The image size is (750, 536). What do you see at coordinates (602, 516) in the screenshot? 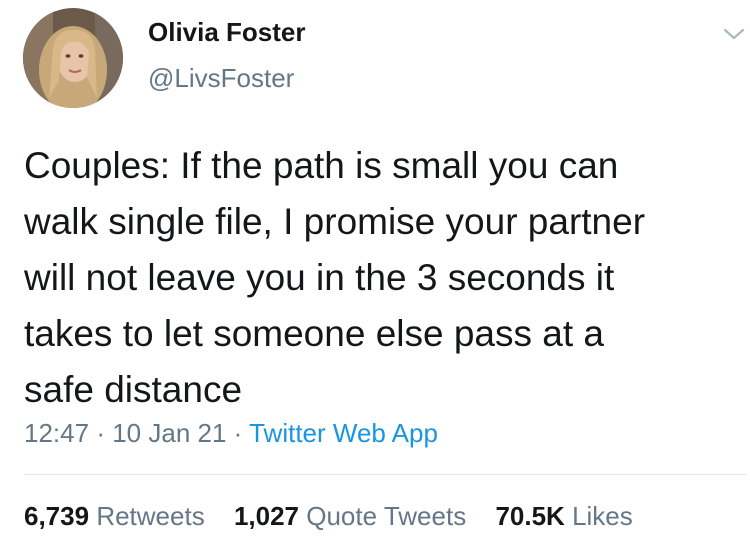
I see `likes-label: Likes` at bounding box center [602, 516].